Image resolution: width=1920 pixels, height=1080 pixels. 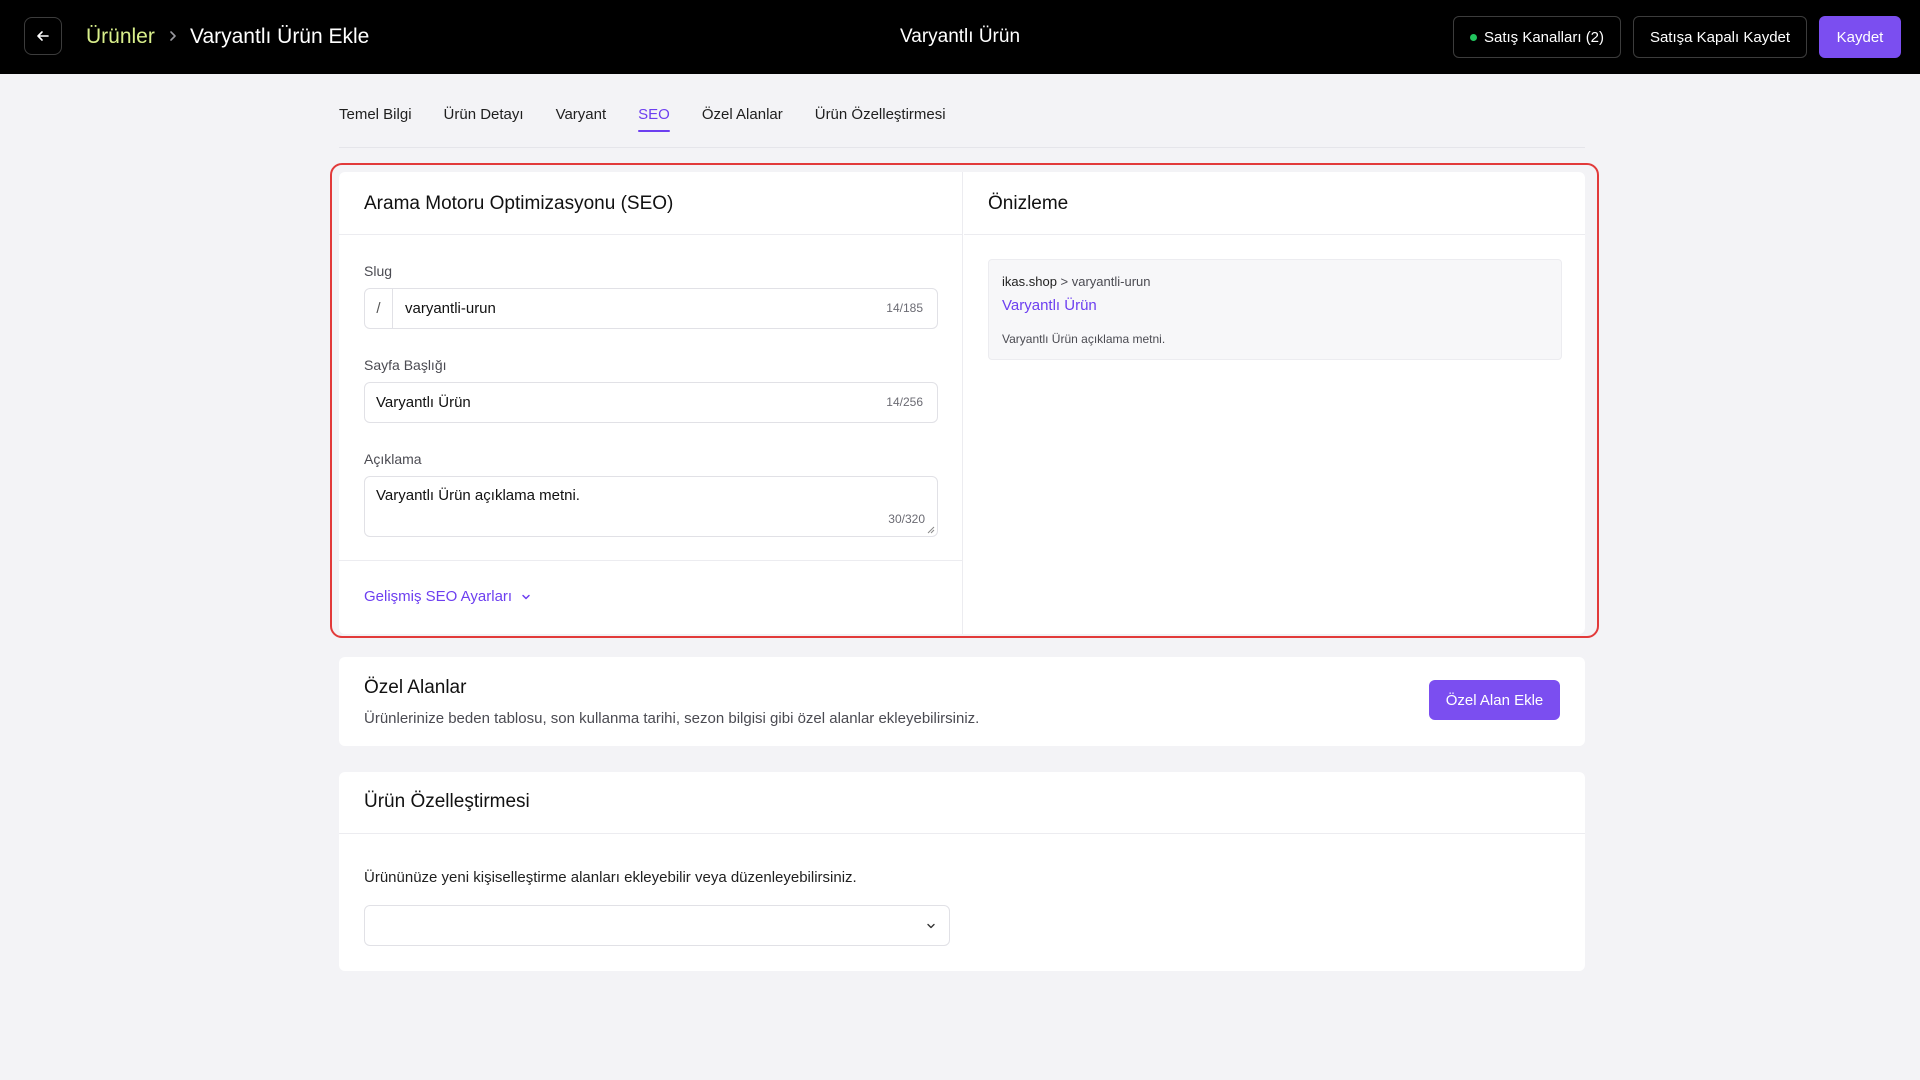 I want to click on customization-select, so click(x=657, y=925).